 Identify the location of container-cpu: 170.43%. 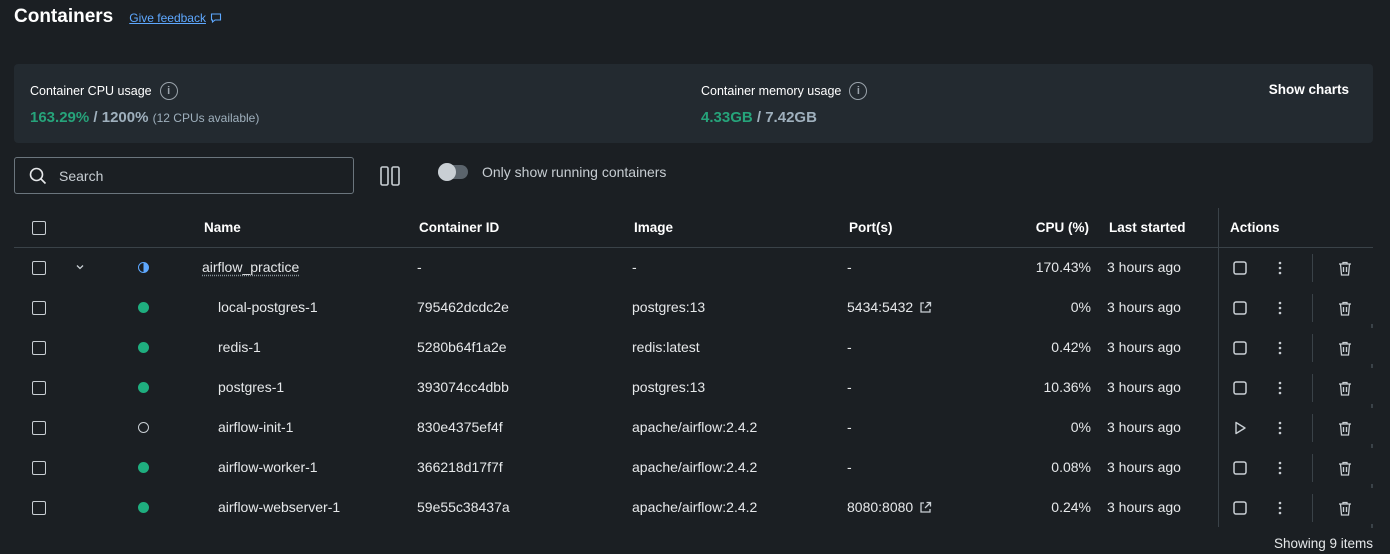
(1063, 267).